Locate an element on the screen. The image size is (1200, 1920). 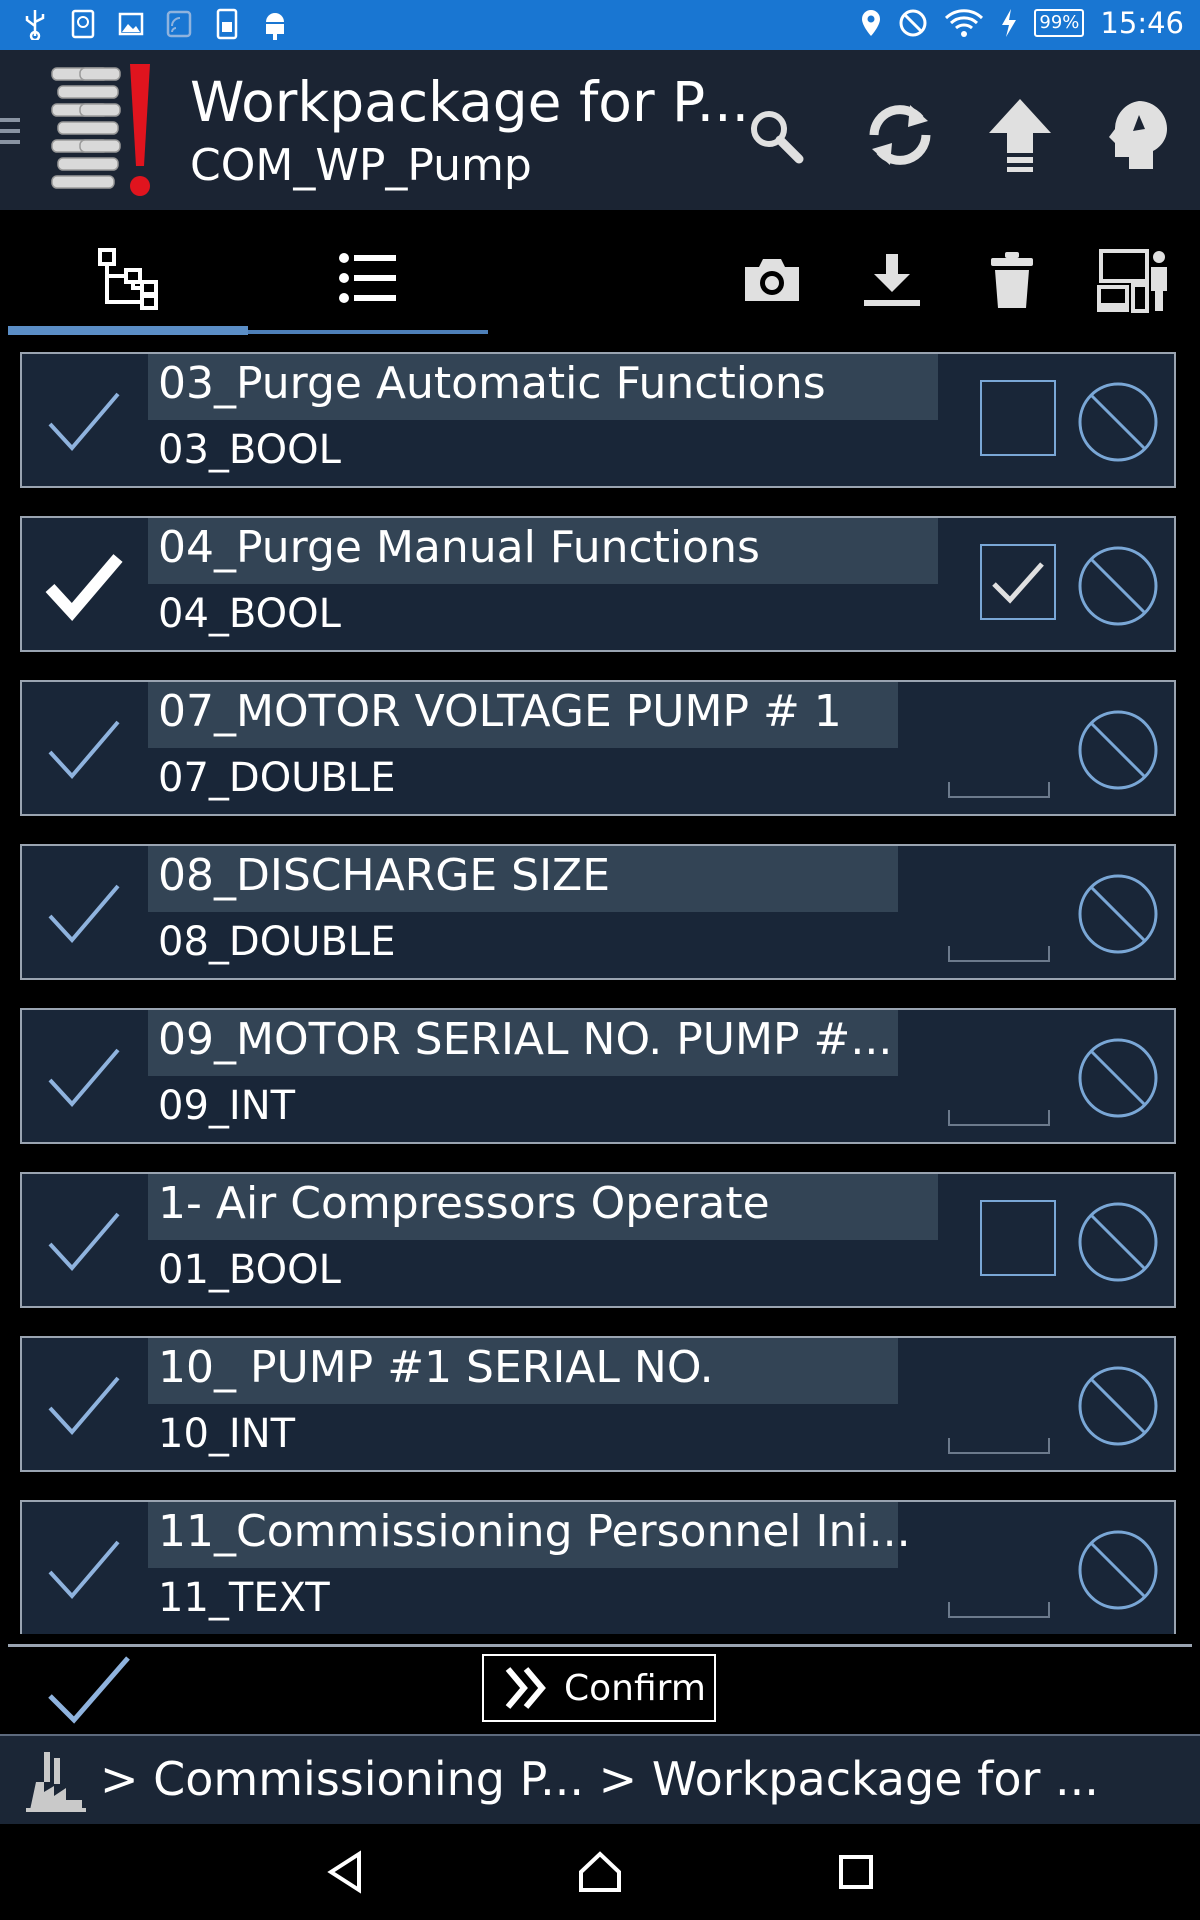
double-chevron-right-icon is located at coordinates (525, 1688).